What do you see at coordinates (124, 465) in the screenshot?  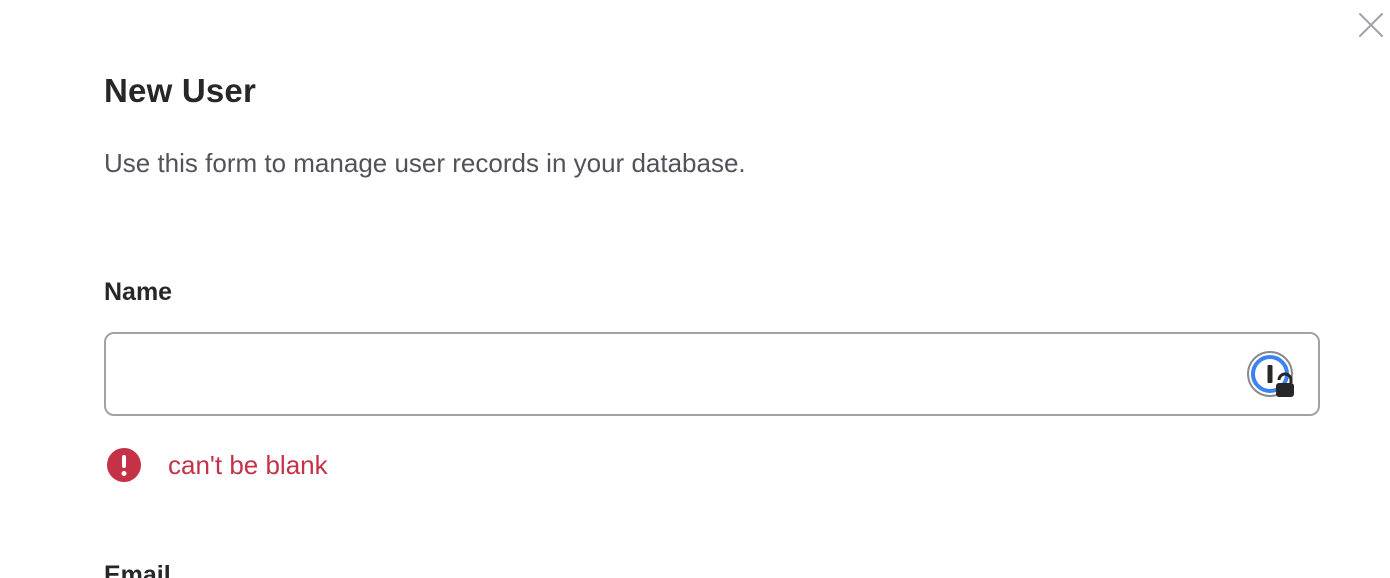 I see `error-exclamation-icon` at bounding box center [124, 465].